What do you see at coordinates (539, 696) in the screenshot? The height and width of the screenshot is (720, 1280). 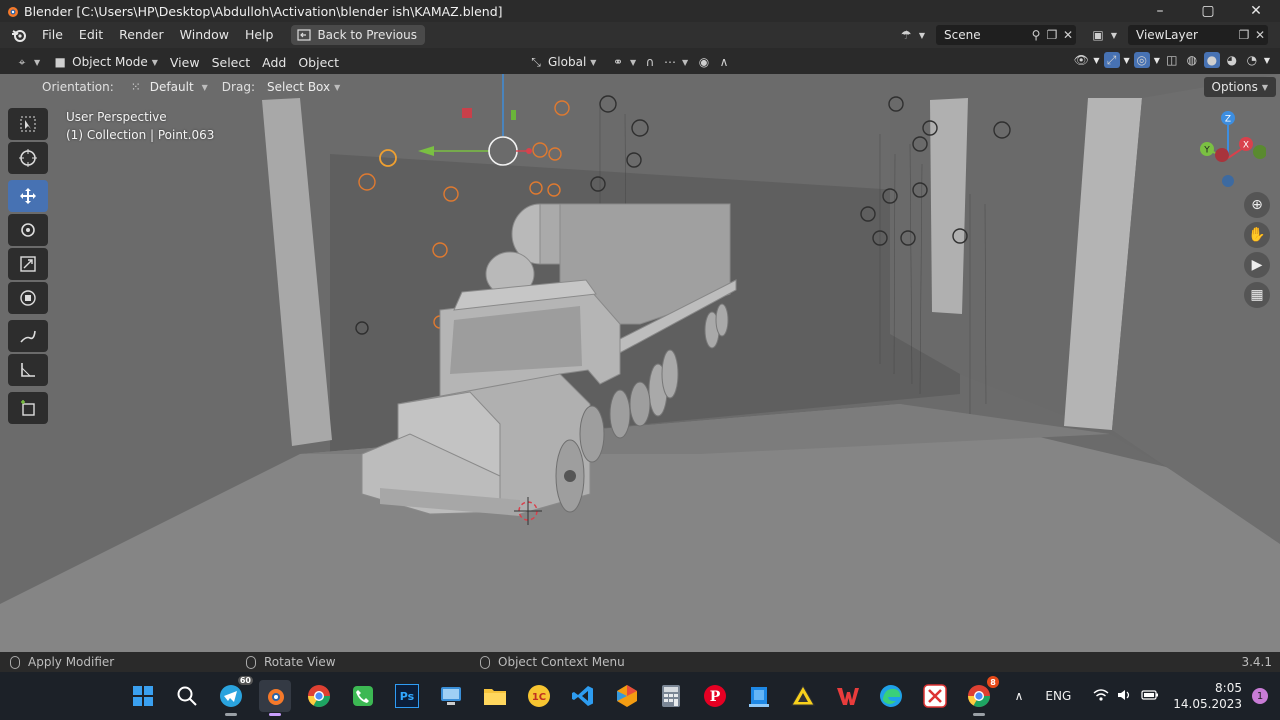 I see `chat-app: 1C` at bounding box center [539, 696].